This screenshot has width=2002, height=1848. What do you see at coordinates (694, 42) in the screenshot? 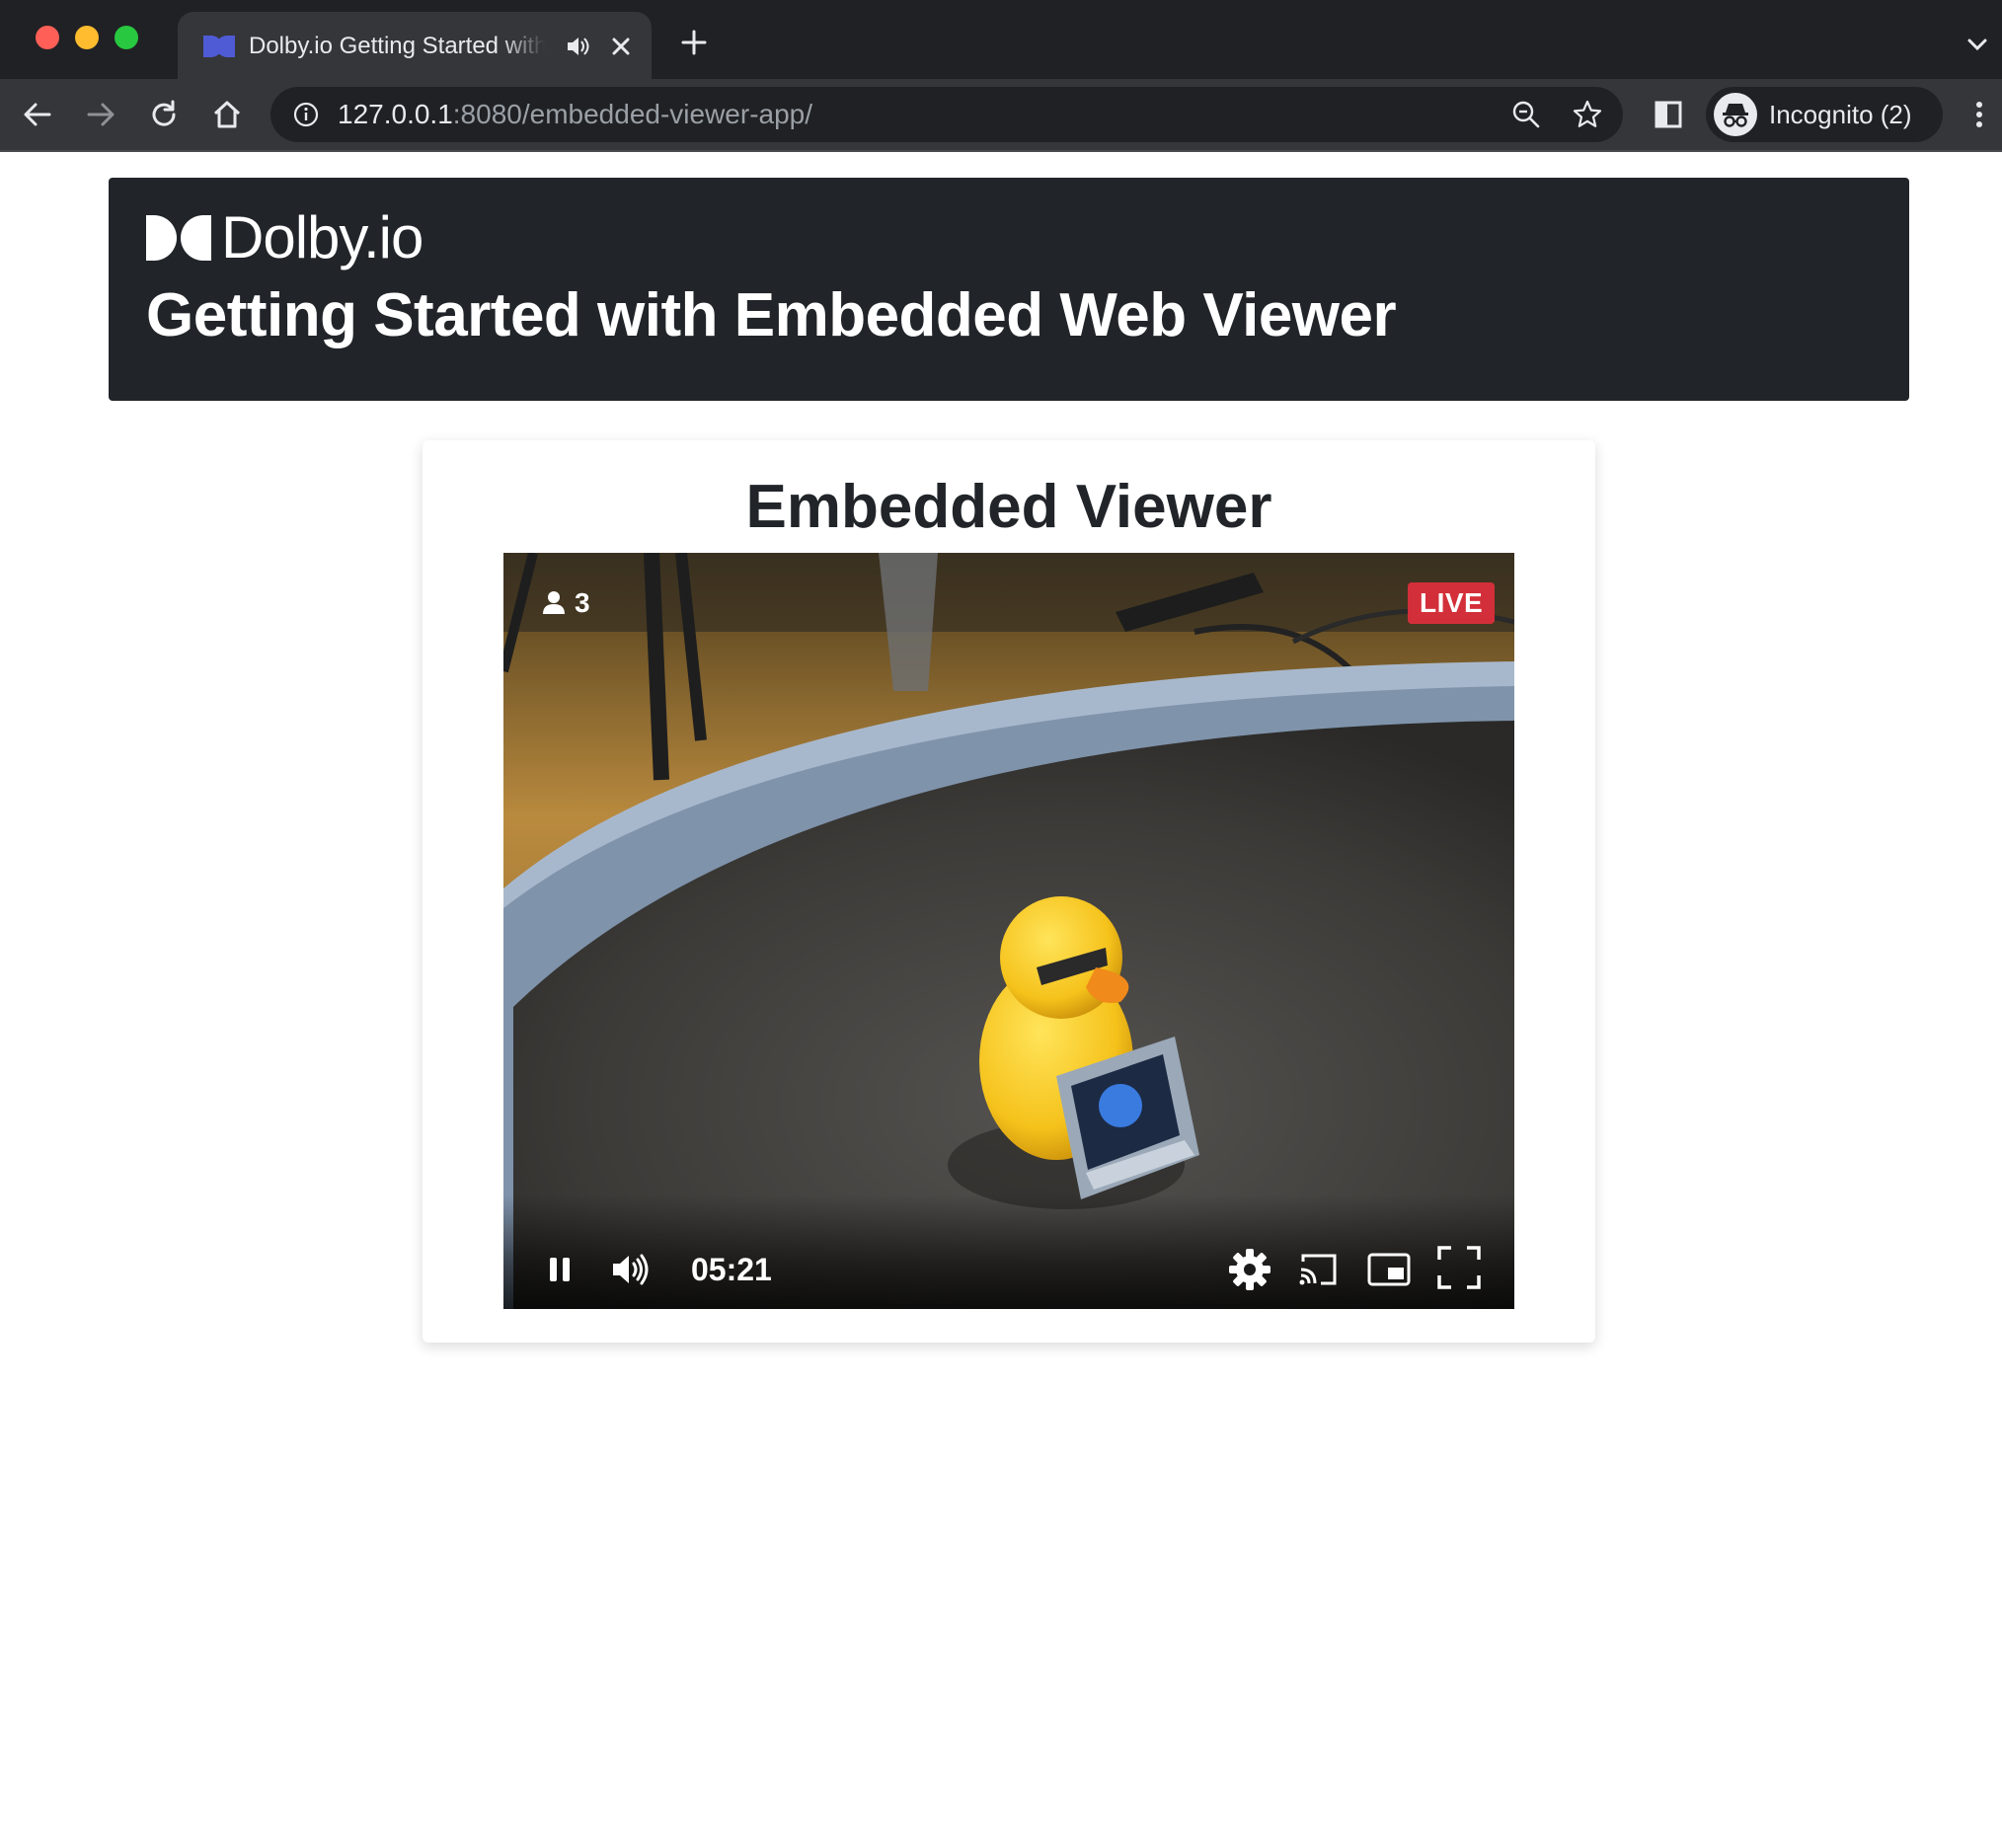
I see `plus-icon` at bounding box center [694, 42].